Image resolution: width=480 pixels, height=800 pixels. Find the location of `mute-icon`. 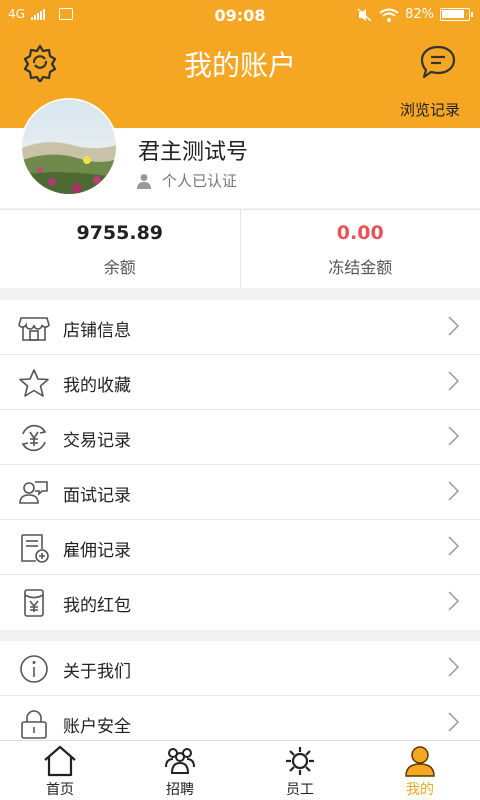

mute-icon is located at coordinates (364, 14).